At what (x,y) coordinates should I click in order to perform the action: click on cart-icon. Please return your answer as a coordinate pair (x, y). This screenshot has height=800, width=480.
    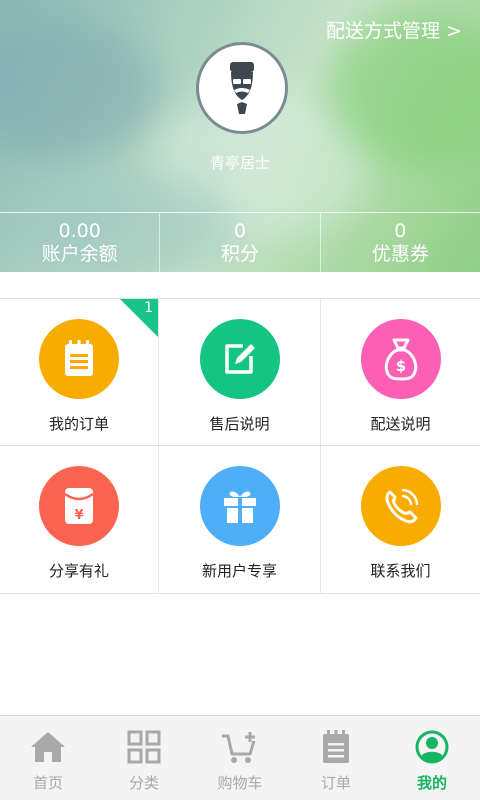
    Looking at the image, I should click on (239, 747).